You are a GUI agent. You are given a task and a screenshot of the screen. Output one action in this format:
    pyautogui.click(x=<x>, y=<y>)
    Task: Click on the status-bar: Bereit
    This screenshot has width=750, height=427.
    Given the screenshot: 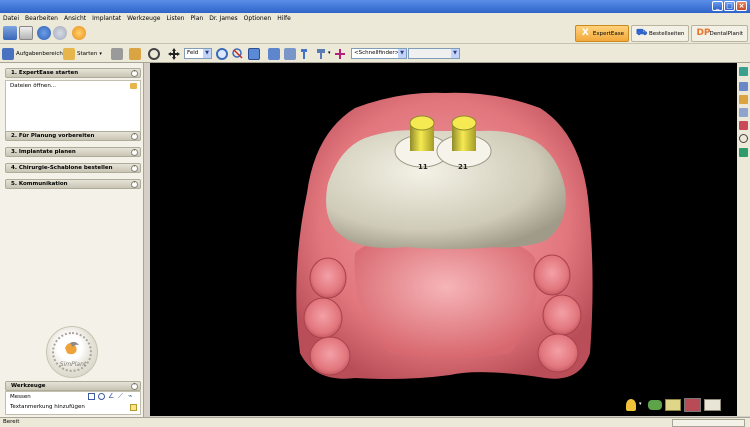 What is the action you would take?
    pyautogui.click(x=375, y=422)
    